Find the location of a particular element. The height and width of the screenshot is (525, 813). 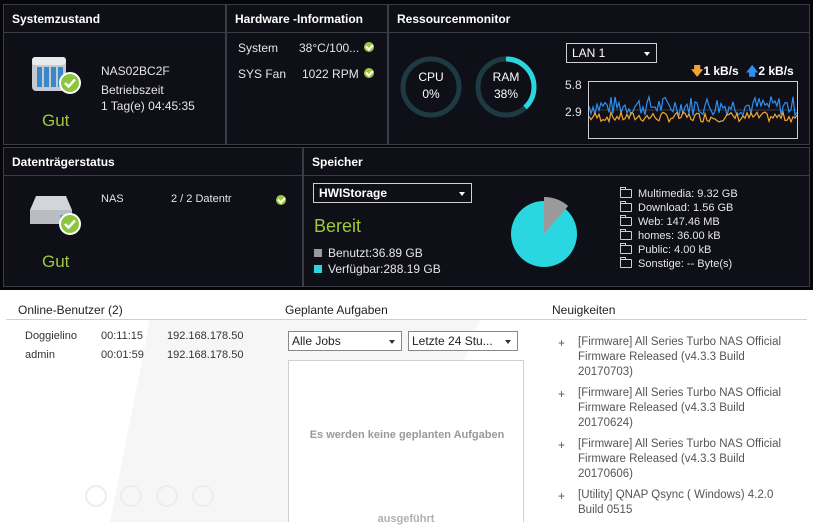

panel-title: Datenträgerstatus is located at coordinates (153, 162).